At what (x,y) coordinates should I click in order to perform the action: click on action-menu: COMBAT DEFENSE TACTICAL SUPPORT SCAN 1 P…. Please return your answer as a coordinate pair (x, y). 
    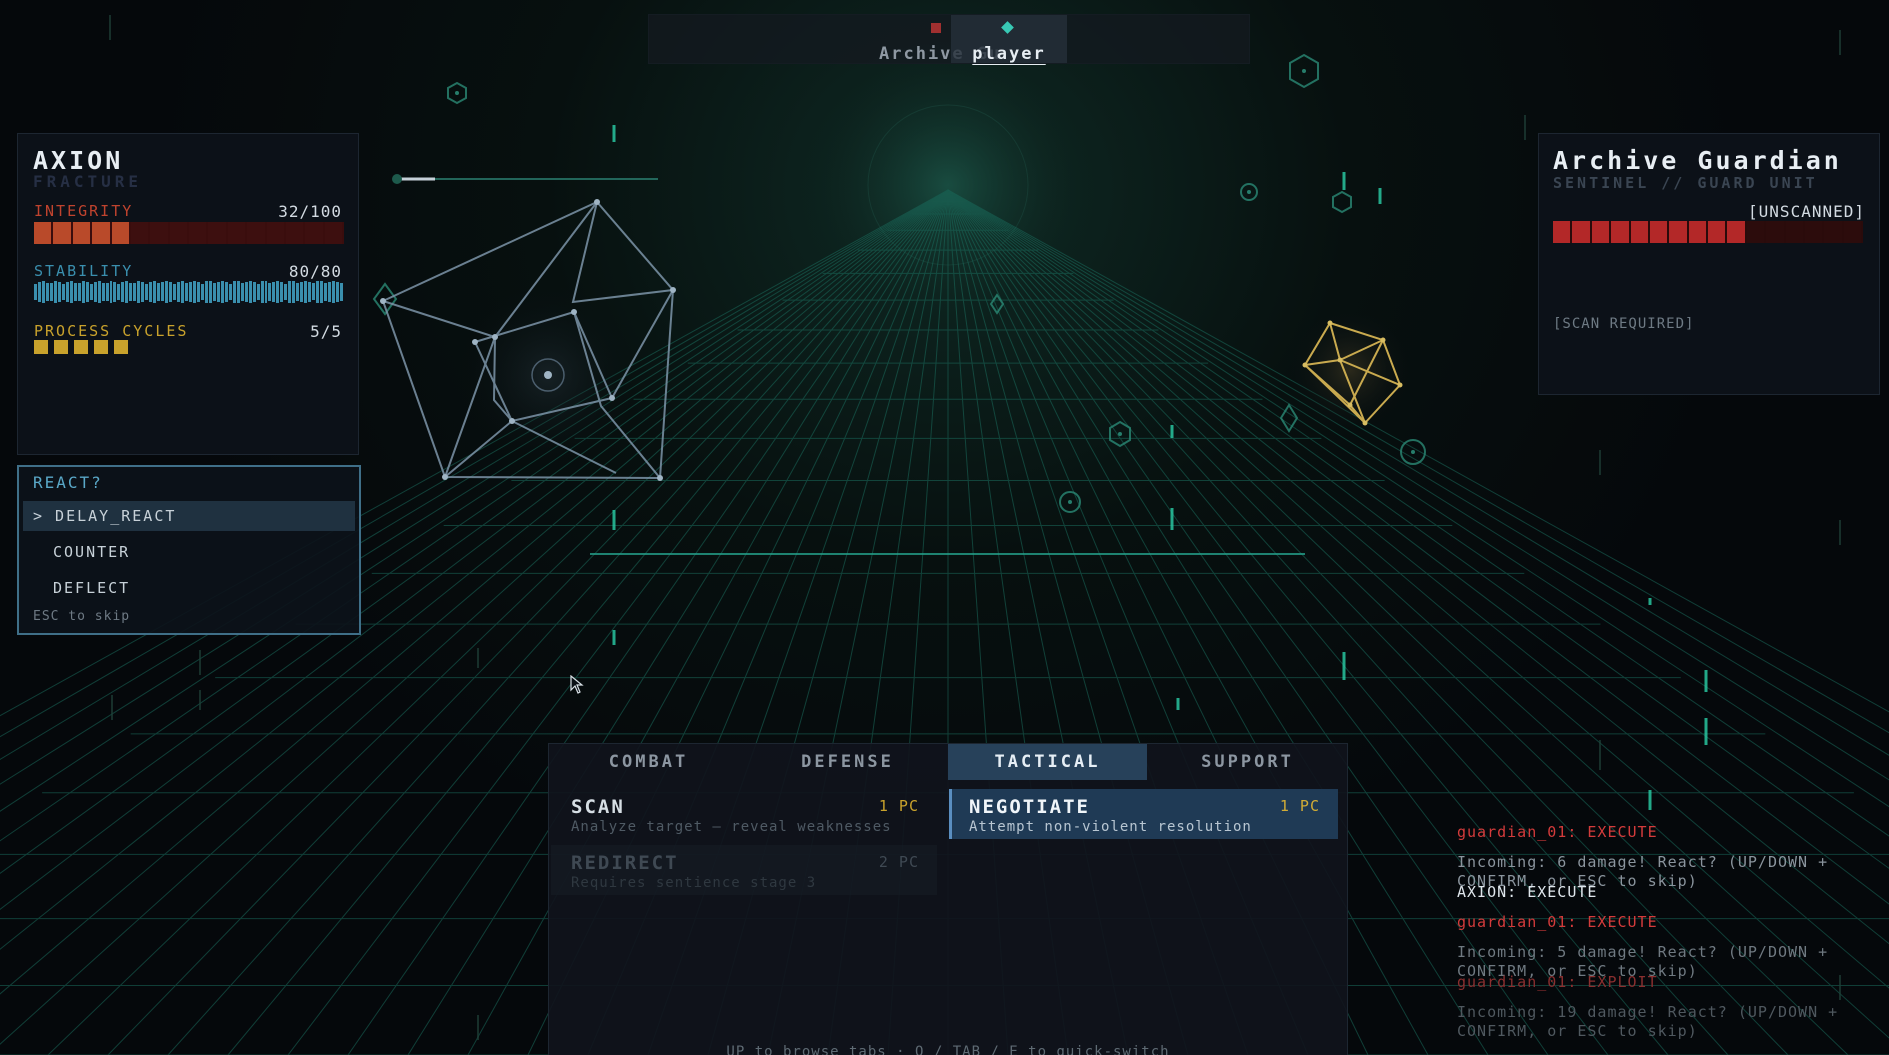
    Looking at the image, I should click on (948, 899).